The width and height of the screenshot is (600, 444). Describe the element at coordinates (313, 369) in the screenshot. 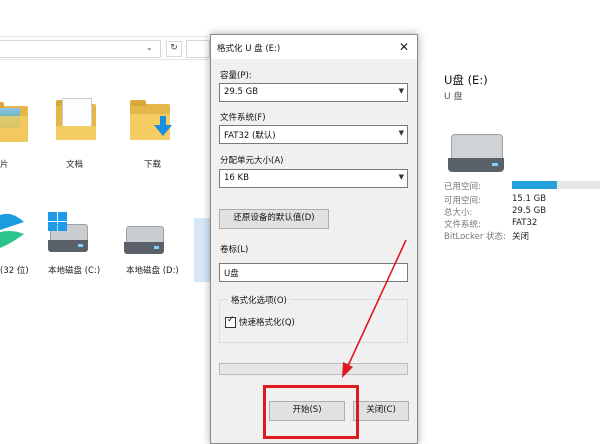

I see `format-progress-bar` at that location.